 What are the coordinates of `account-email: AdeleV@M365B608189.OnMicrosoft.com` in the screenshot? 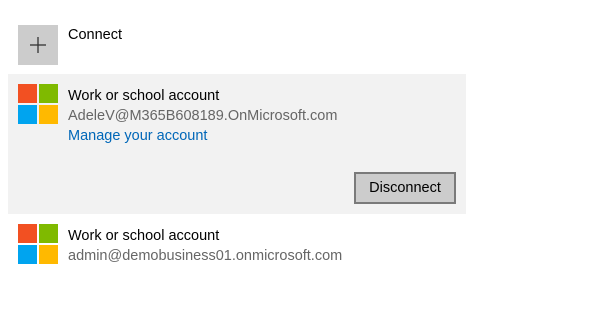 It's located at (203, 116).